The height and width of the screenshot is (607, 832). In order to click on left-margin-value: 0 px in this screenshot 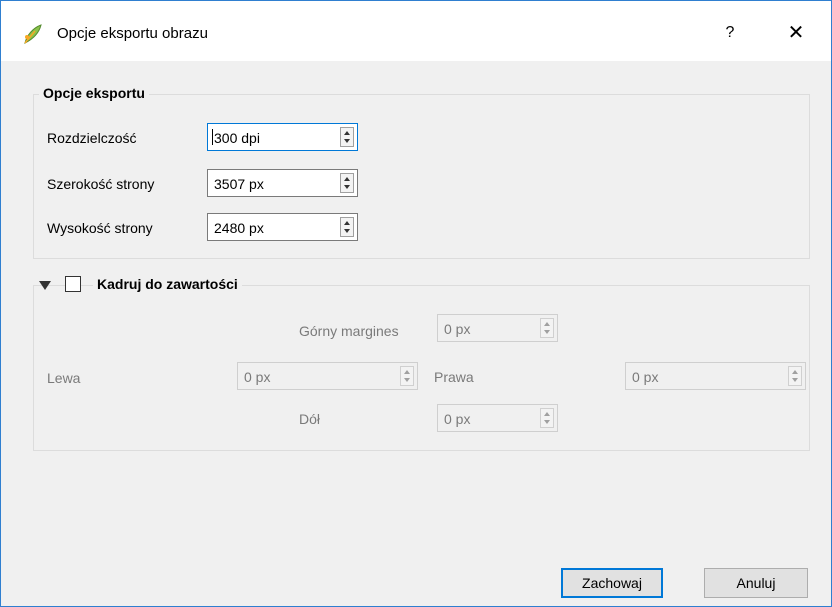, I will do `click(257, 377)`.